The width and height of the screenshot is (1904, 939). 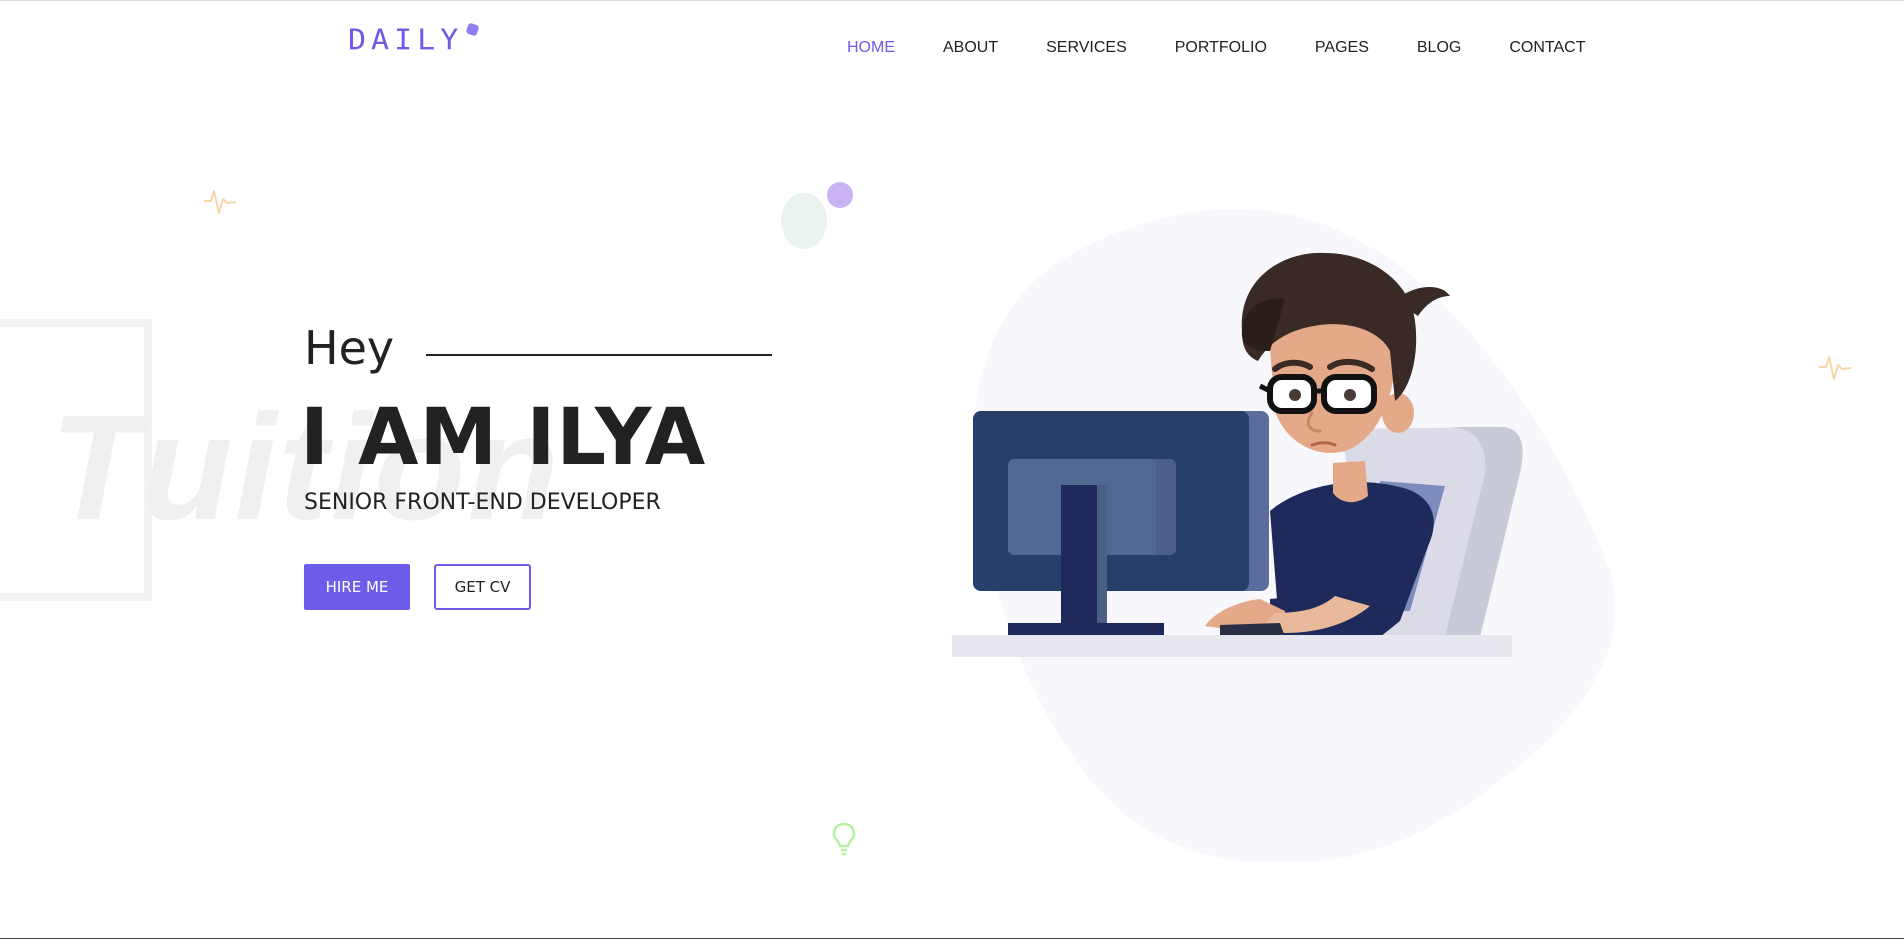 I want to click on decor-blob, so click(x=804, y=221).